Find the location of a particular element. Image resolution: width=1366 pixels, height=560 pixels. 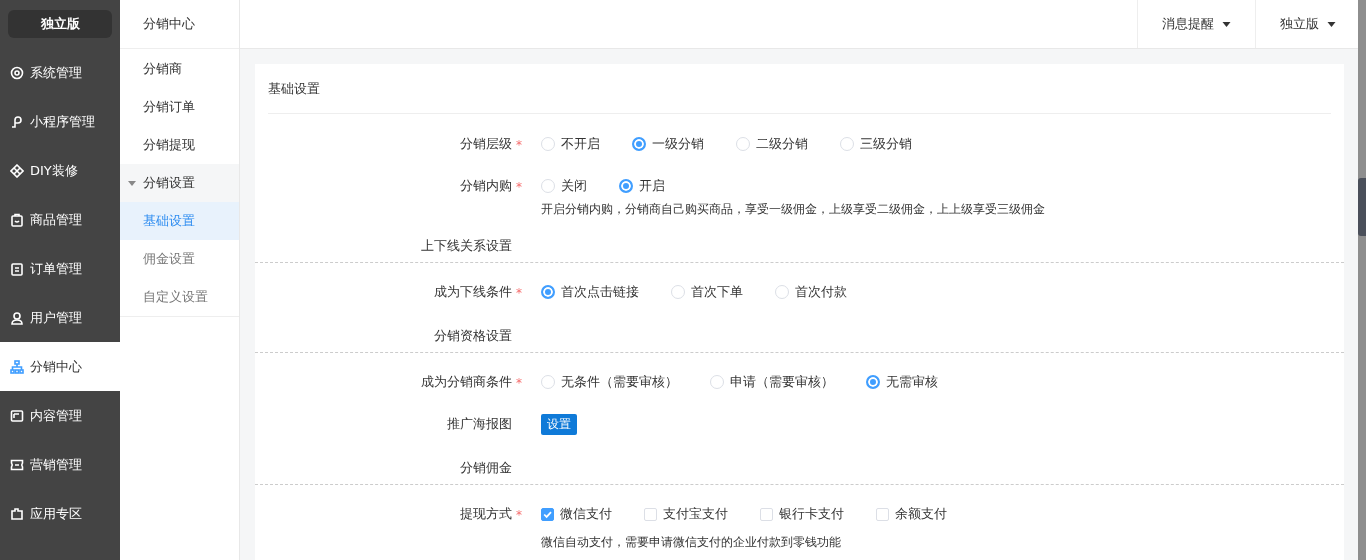

option-label: 首次付款 is located at coordinates (821, 292).